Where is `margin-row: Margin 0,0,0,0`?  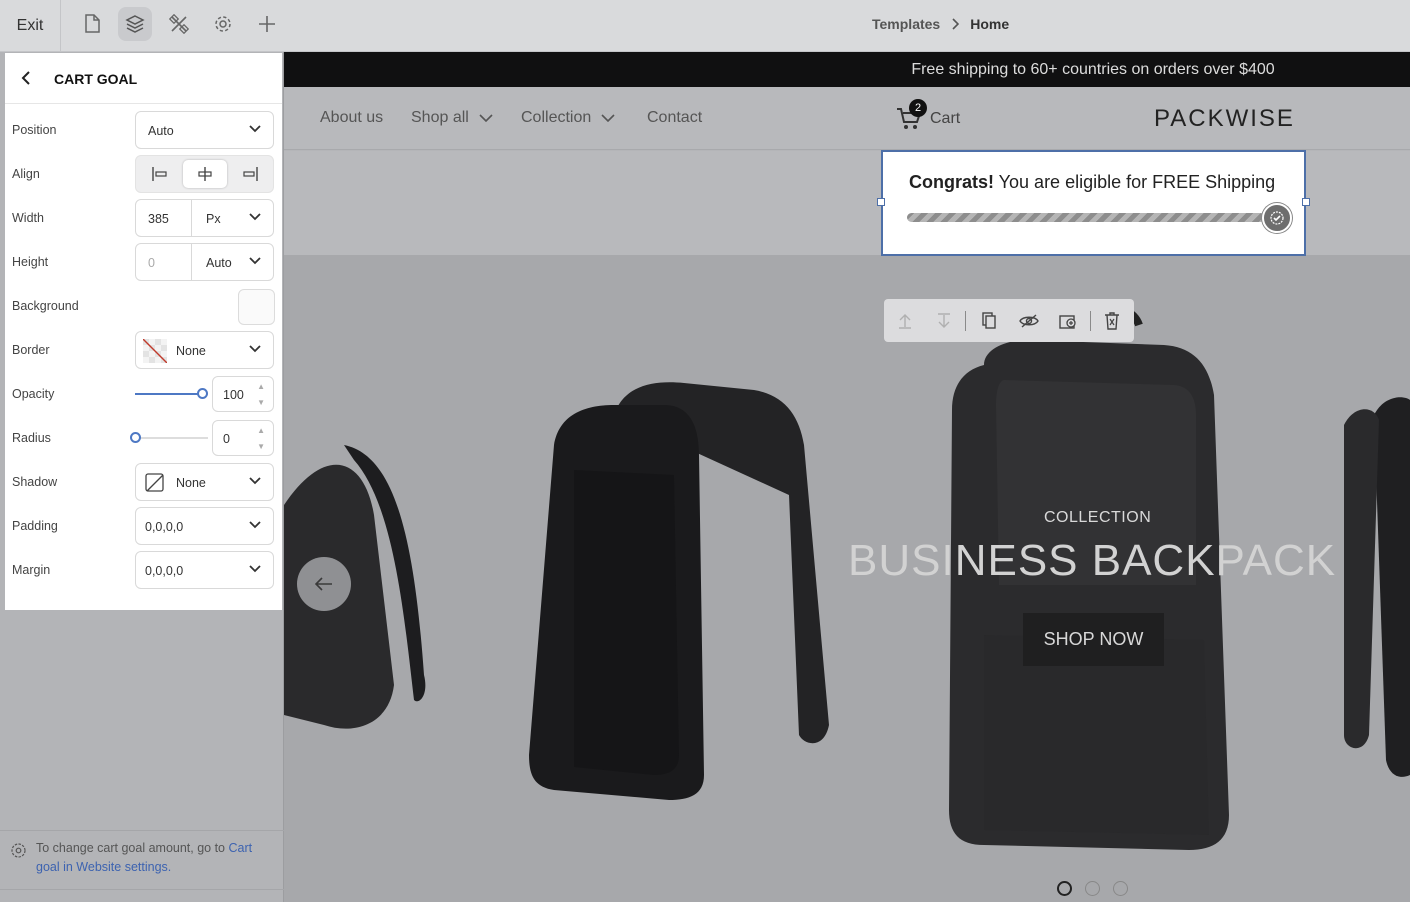
margin-row: Margin 0,0,0,0 is located at coordinates (143, 571).